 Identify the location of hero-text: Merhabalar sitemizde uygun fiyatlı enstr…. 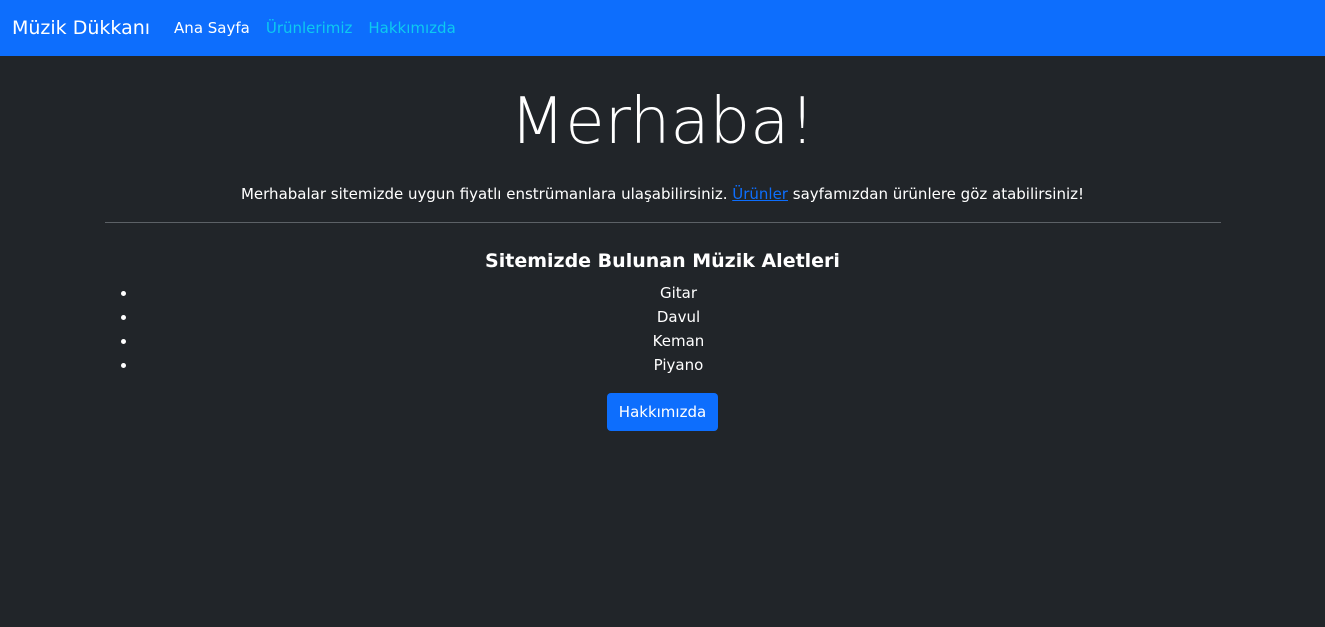
(663, 194).